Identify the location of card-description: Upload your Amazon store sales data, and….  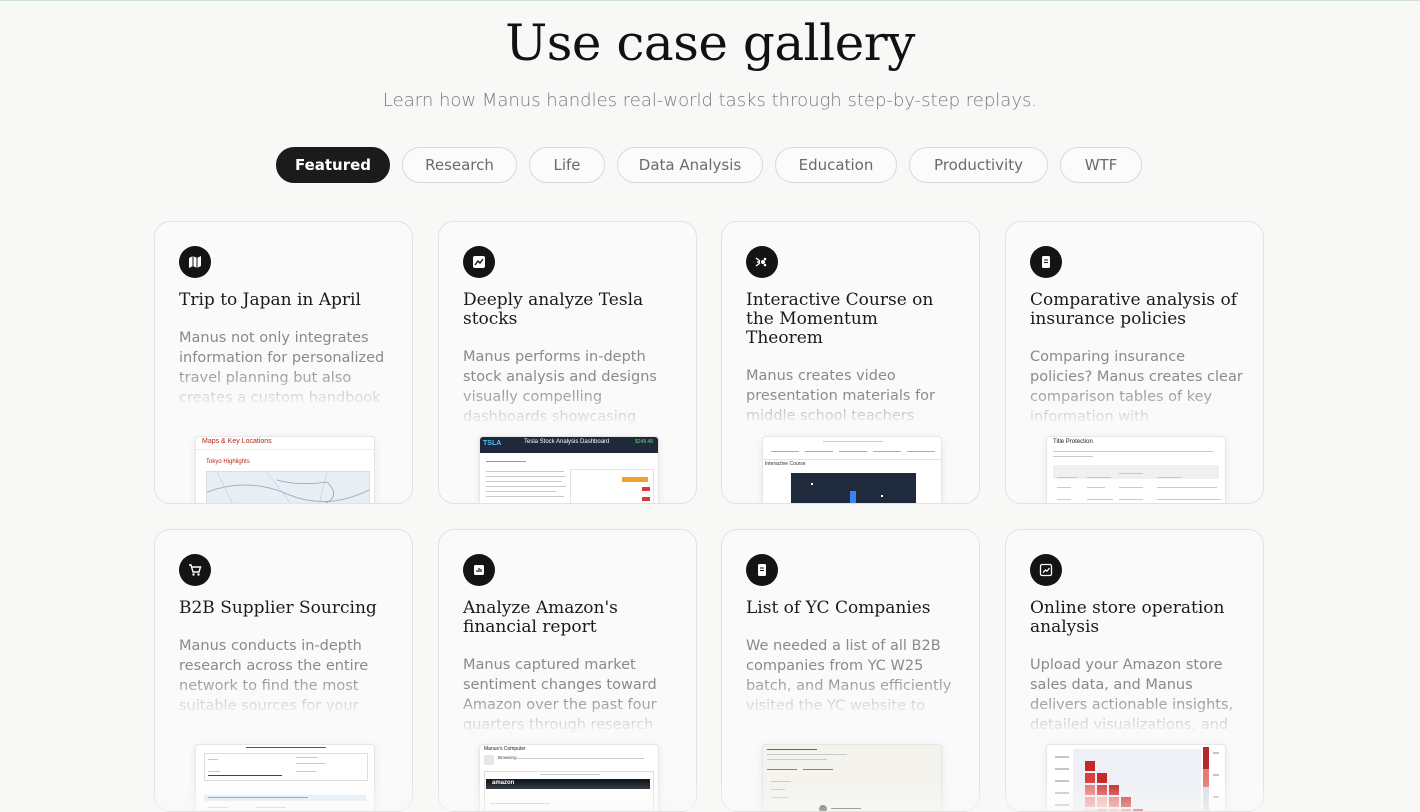
(1132, 695).